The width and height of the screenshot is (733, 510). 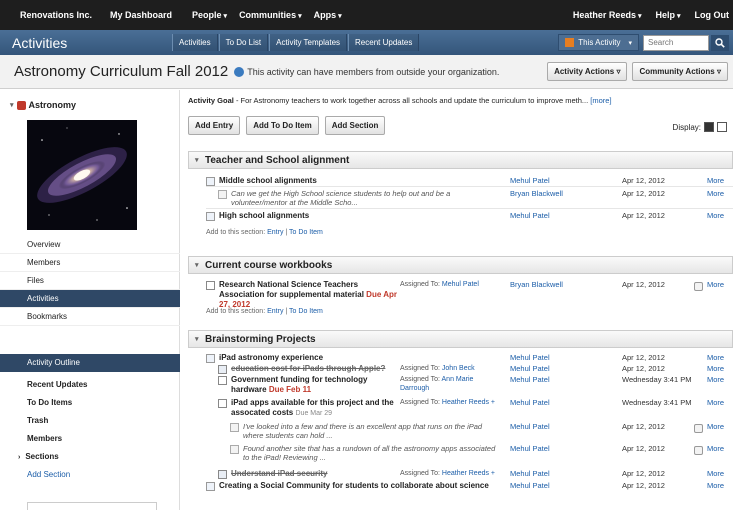 What do you see at coordinates (90, 263) in the screenshot?
I see `sidebar-item-members: Members` at bounding box center [90, 263].